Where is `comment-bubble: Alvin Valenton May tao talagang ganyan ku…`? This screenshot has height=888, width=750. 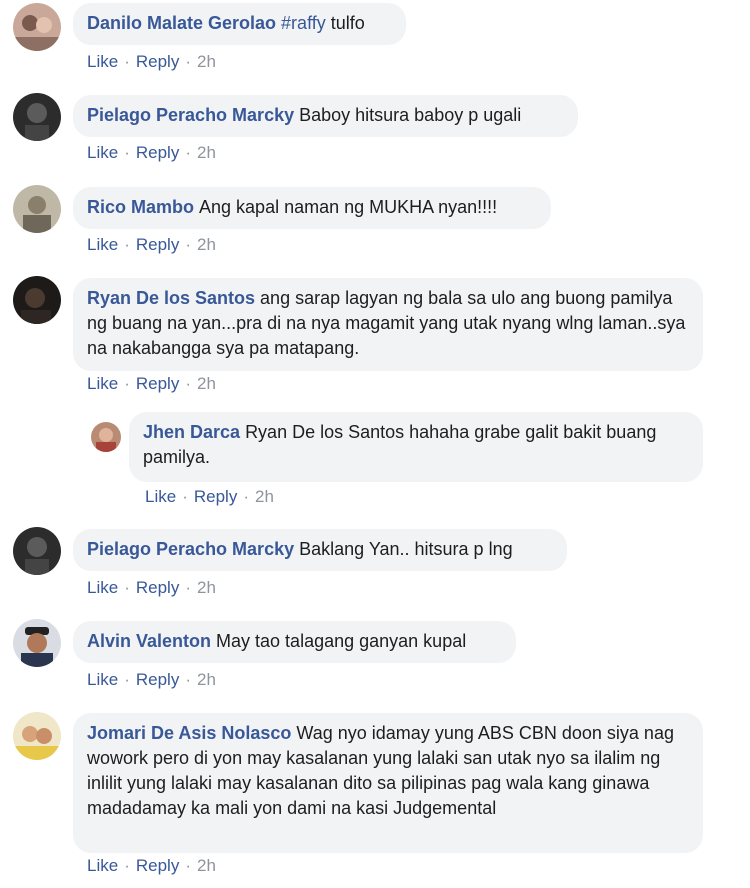
comment-bubble: Alvin Valenton May tao talagang ganyan ku… is located at coordinates (294, 642).